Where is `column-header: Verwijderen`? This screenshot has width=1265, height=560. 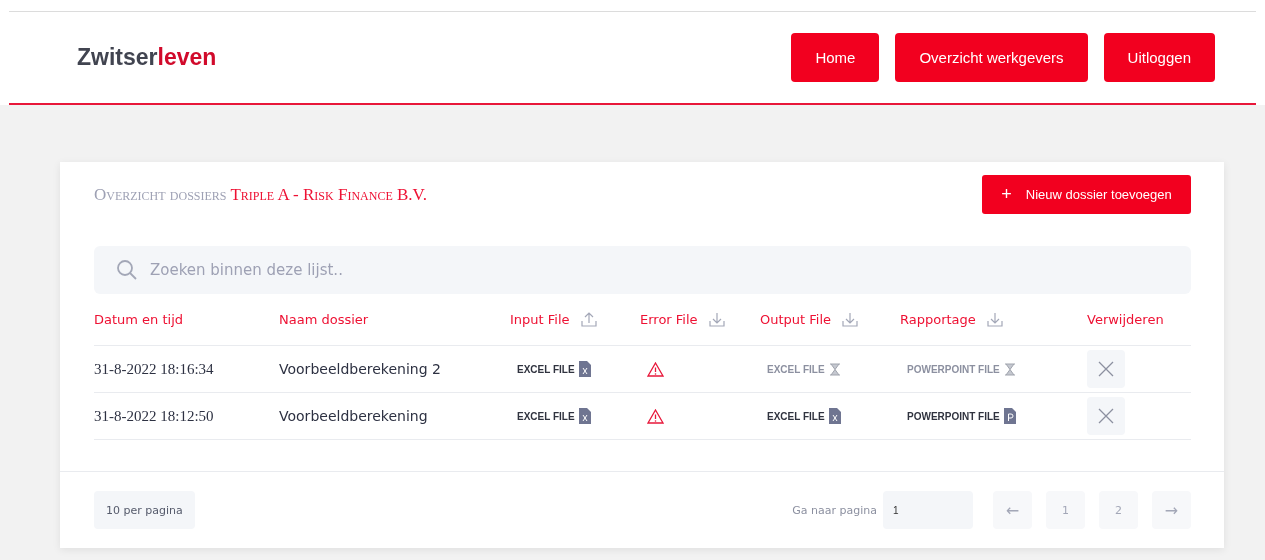
column-header: Verwijderen is located at coordinates (1125, 319).